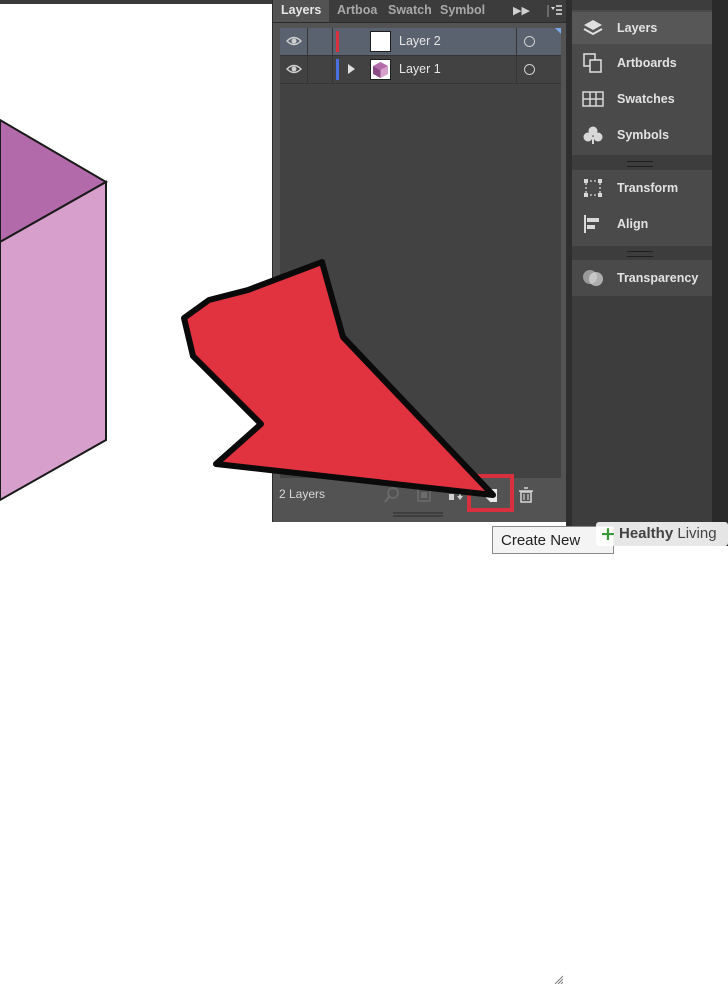 The height and width of the screenshot is (984, 728). What do you see at coordinates (695, 533) in the screenshot?
I see `watermark-rest: Living` at bounding box center [695, 533].